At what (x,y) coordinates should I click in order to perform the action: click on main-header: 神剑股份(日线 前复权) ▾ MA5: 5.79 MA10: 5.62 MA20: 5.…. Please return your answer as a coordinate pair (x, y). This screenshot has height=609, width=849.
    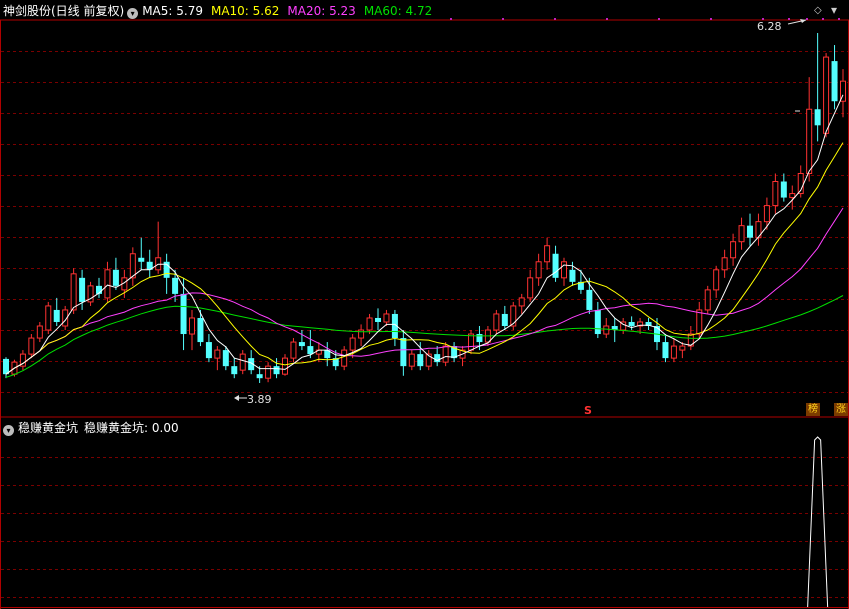
    Looking at the image, I should click on (217, 11).